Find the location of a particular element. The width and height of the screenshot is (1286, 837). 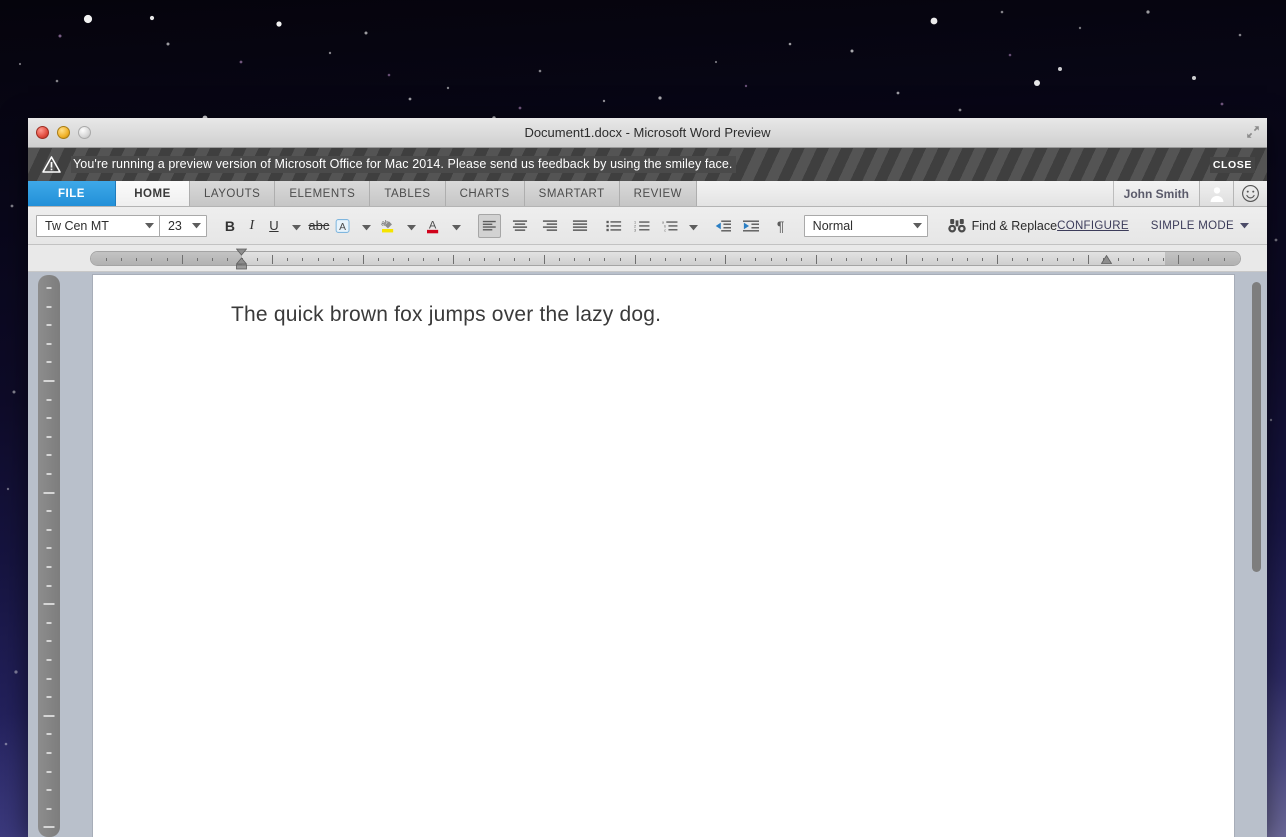

tab-layouts: LAYOUTS is located at coordinates (233, 193).